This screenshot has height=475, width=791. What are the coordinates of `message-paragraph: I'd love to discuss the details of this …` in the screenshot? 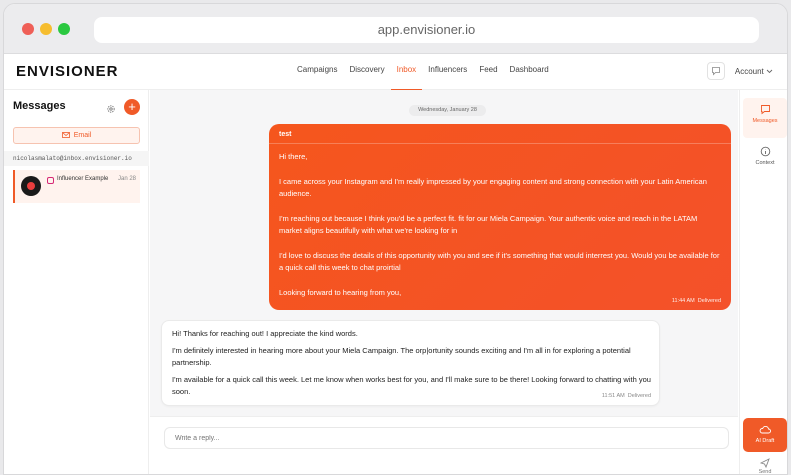 It's located at (499, 261).